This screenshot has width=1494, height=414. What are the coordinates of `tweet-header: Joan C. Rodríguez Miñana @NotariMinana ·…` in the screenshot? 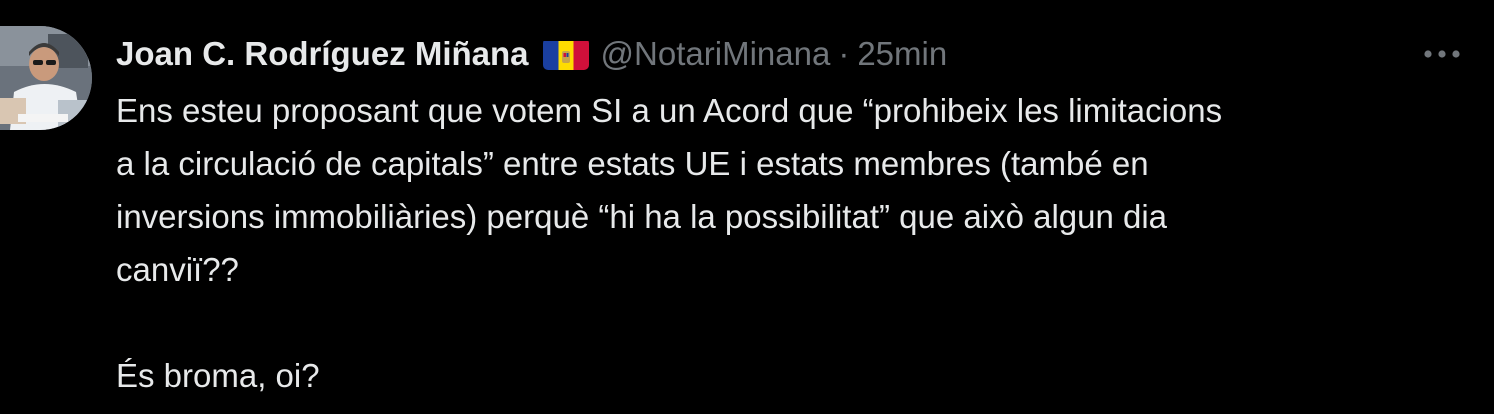 It's located at (531, 54).